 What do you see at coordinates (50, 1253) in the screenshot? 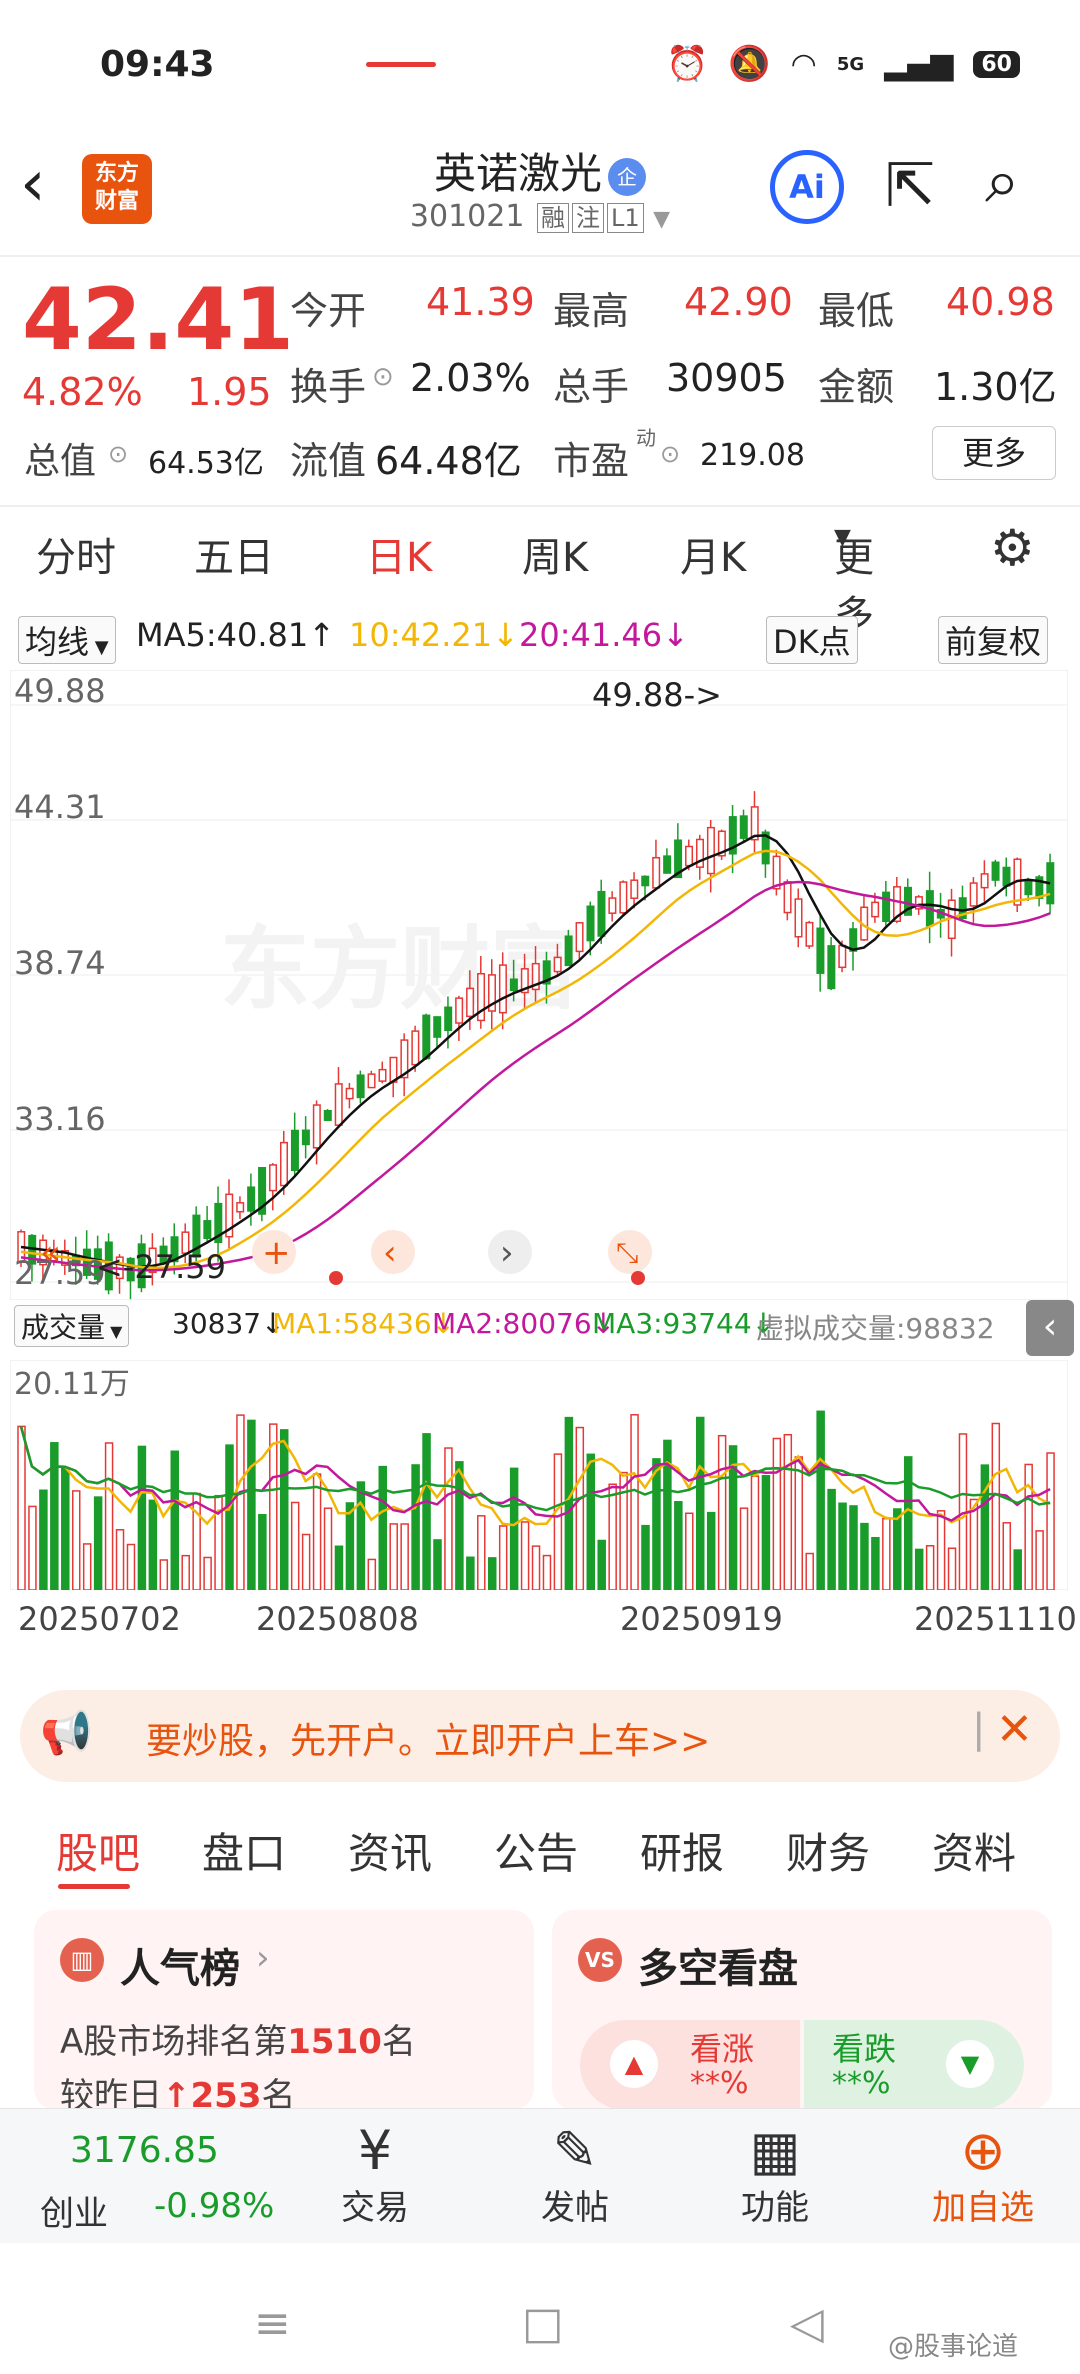
I see `double-chevron-left-icon: «` at bounding box center [50, 1253].